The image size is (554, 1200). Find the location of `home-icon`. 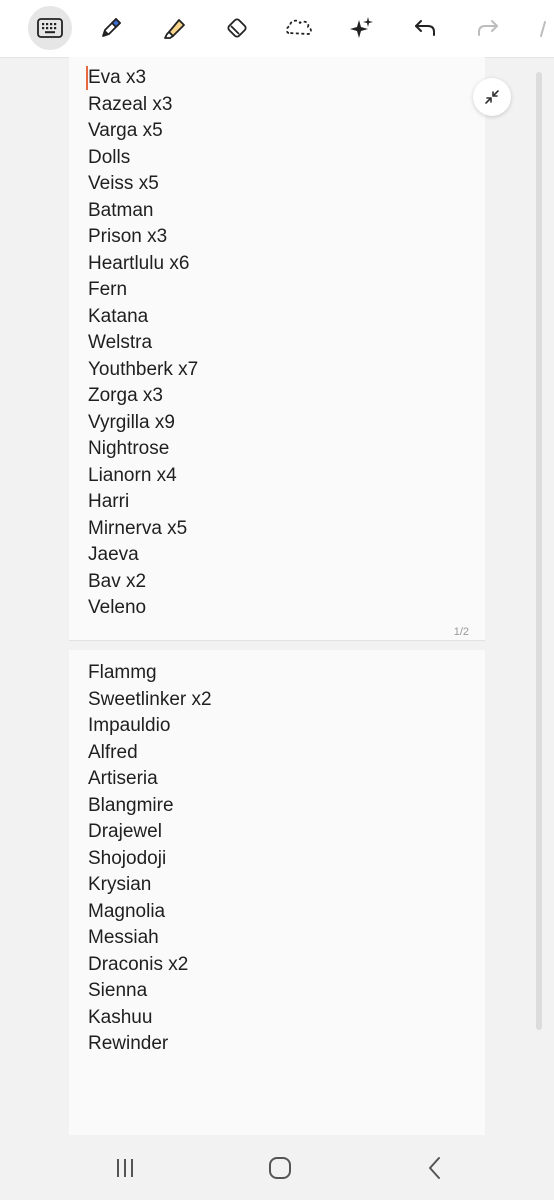

home-icon is located at coordinates (280, 1168).